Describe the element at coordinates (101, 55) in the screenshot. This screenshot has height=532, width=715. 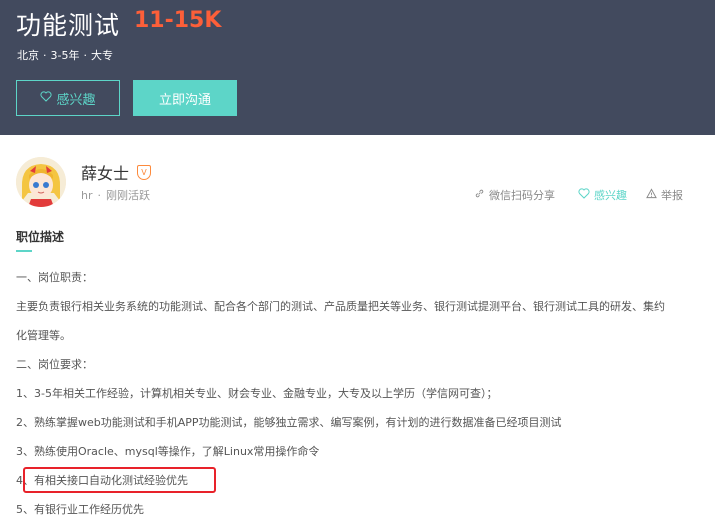
I see `job-education: 大专` at that location.